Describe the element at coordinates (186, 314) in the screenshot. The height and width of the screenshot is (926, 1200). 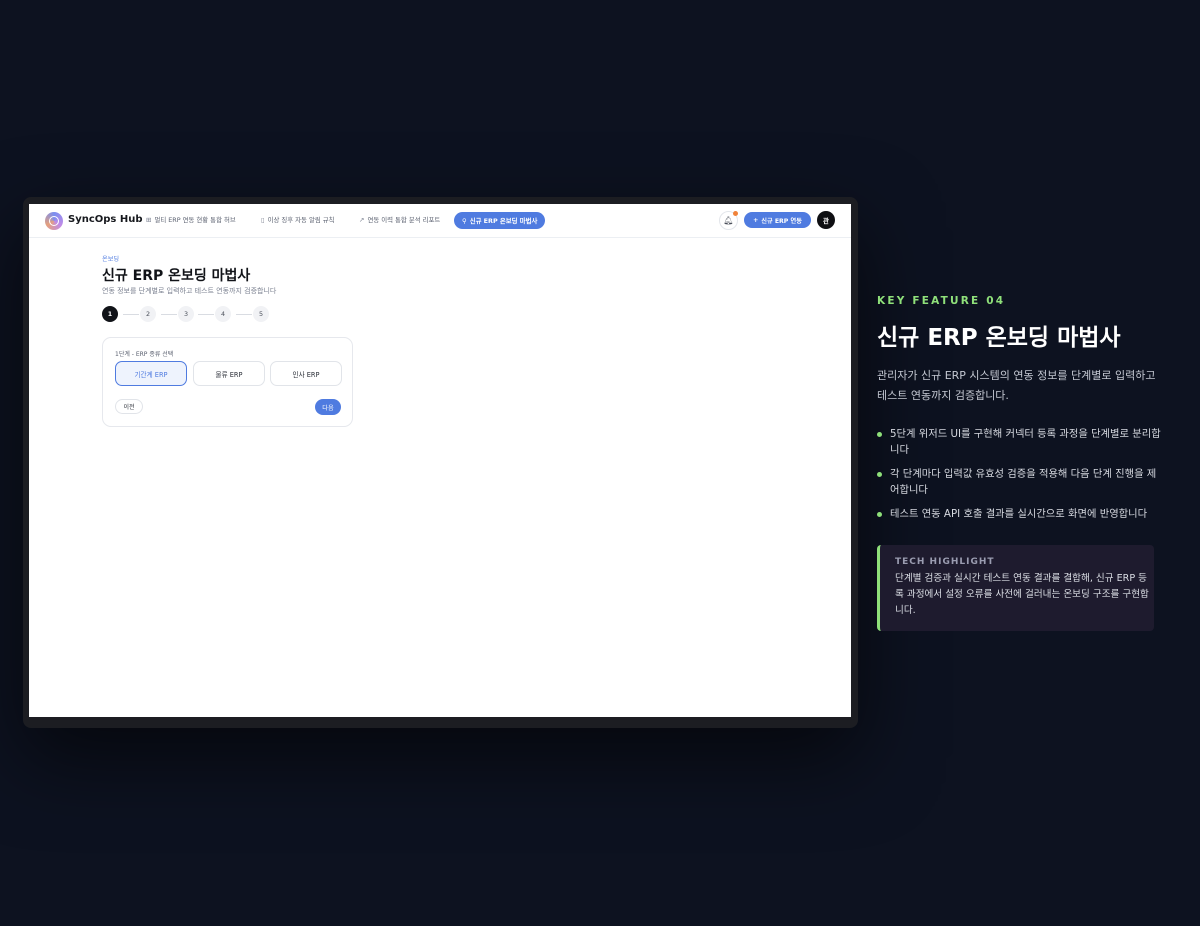
I see `step-3: 3` at that location.